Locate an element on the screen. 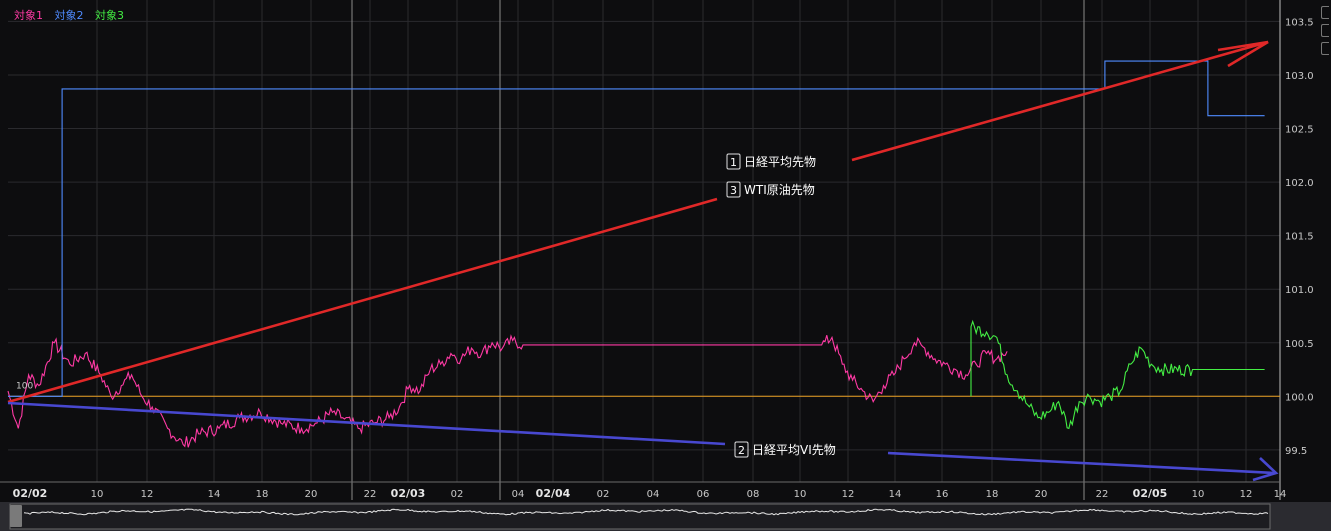 Image resolution: width=1331 pixels, height=531 pixels. navigator-handle is located at coordinates (16, 516).